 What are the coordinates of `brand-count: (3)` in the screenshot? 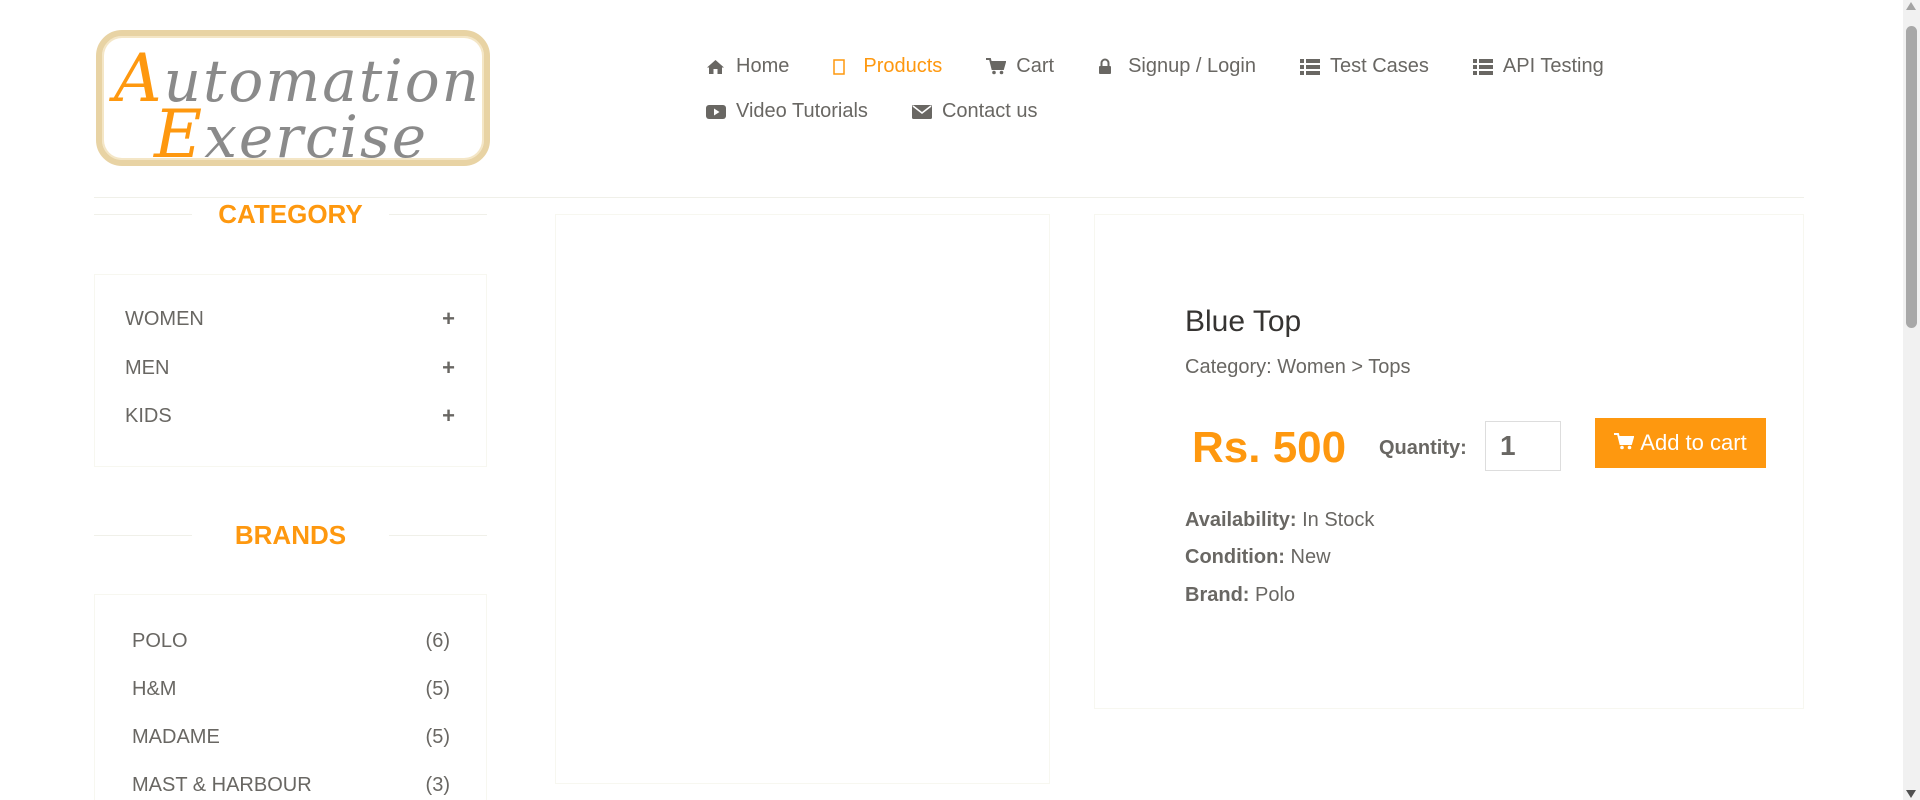 It's located at (437, 784).